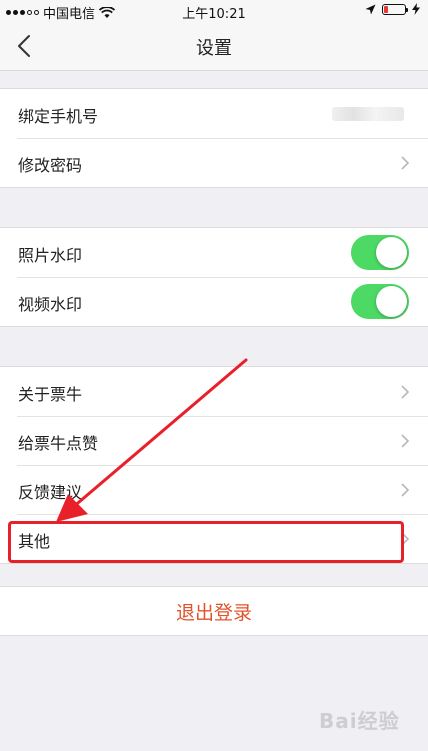 The width and height of the screenshot is (428, 751). Describe the element at coordinates (214, 113) in the screenshot. I see `settings-row-bind-phone: 绑定手机号` at that location.